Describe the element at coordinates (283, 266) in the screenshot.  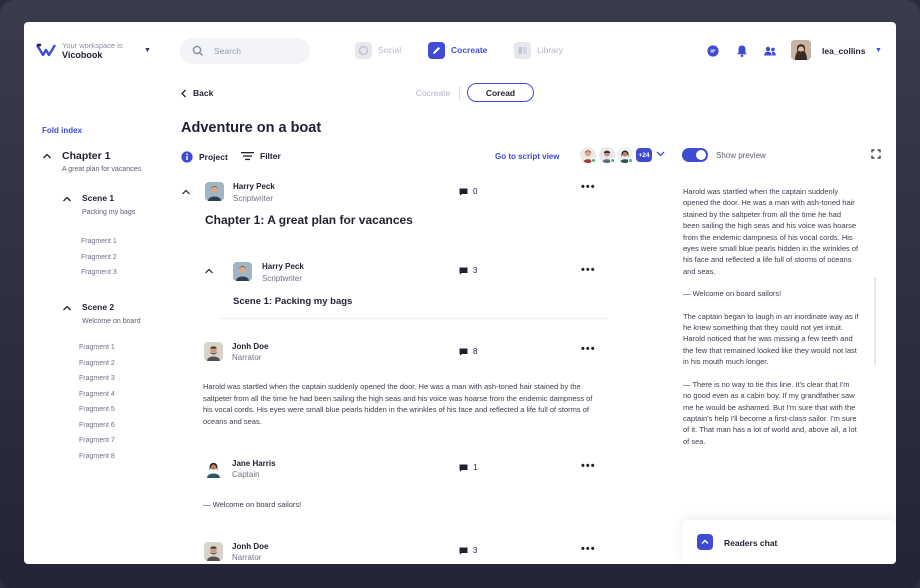
I see `author-name: Harry Peck` at that location.